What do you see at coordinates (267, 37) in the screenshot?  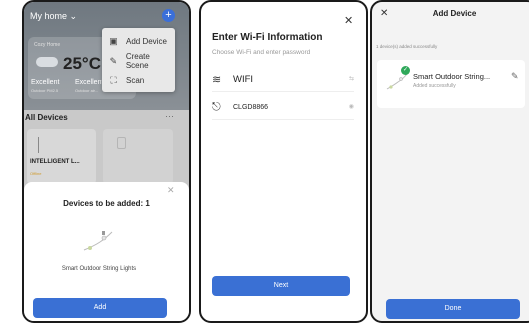 I see `page-title: Enter Wi-Fi Information` at bounding box center [267, 37].